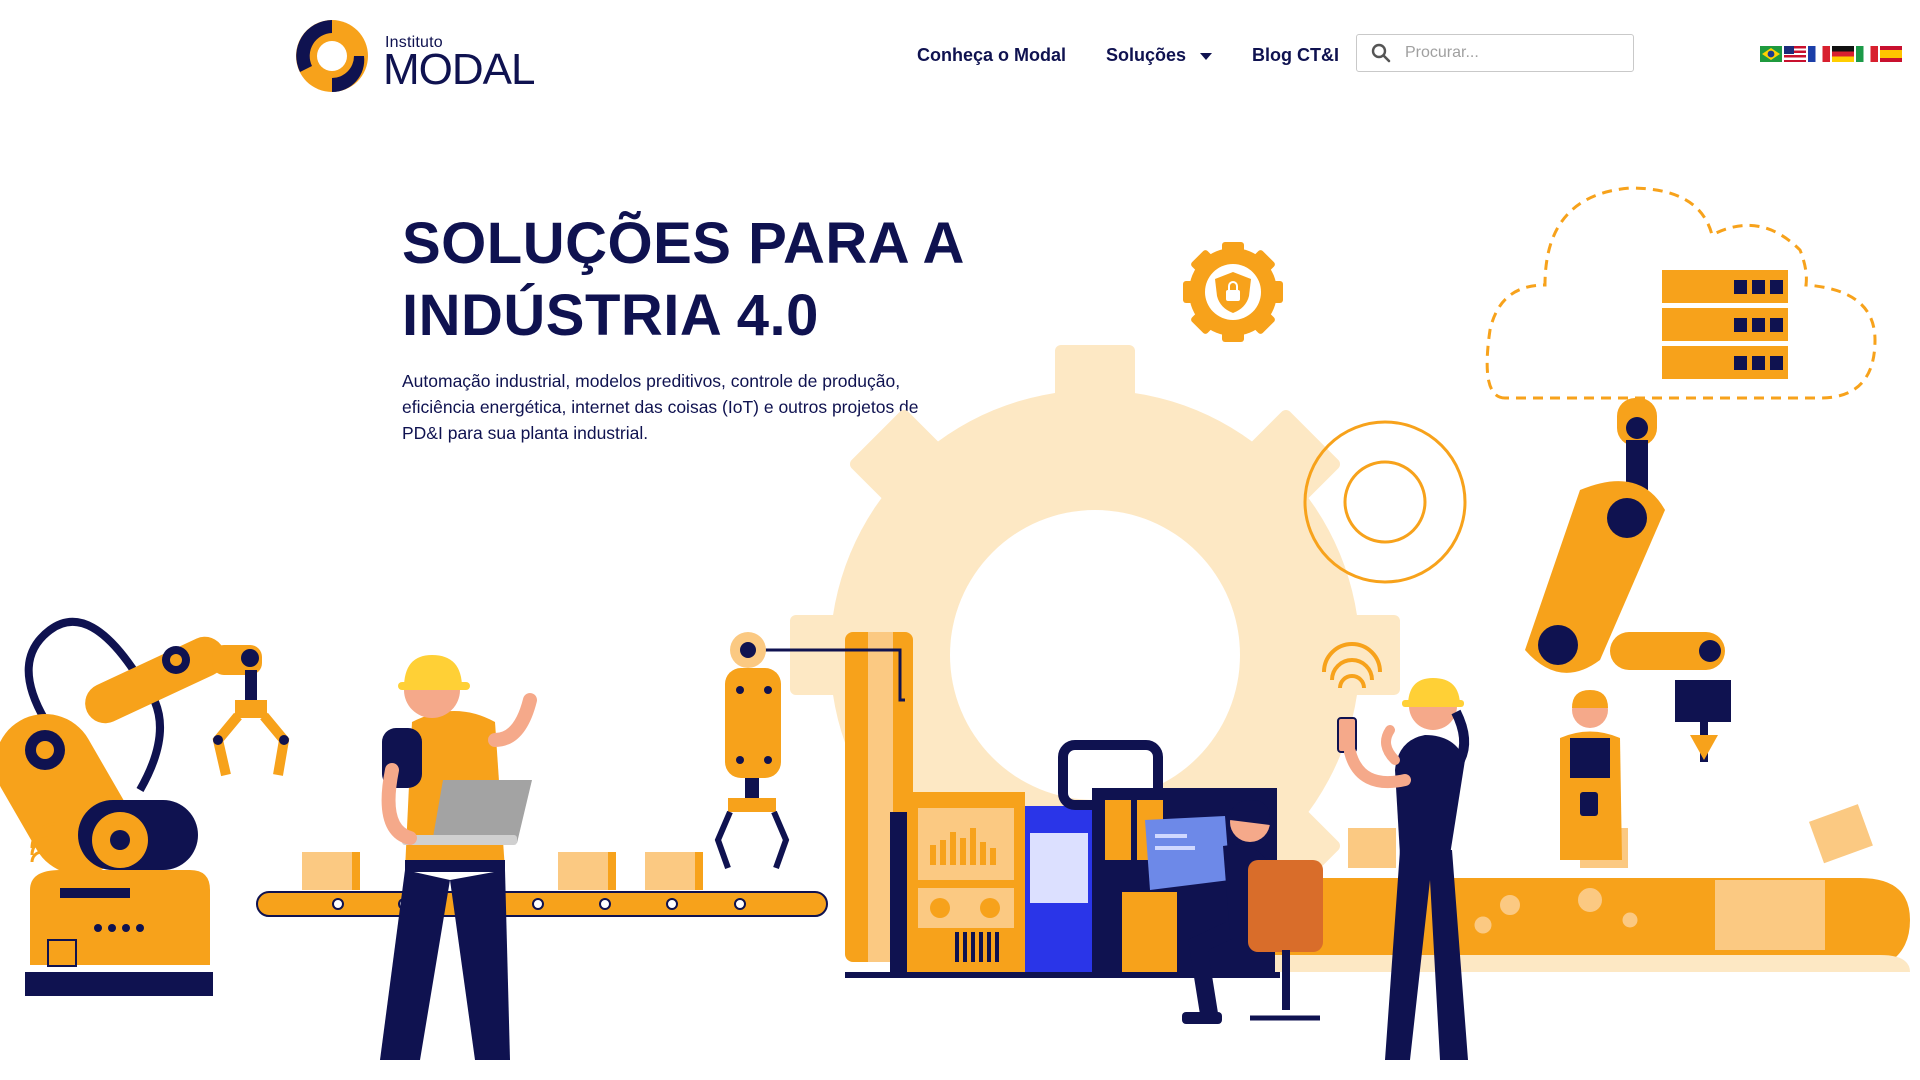 The image size is (1920, 1080). I want to click on worker-with-laptop-icon, so click(458, 857).